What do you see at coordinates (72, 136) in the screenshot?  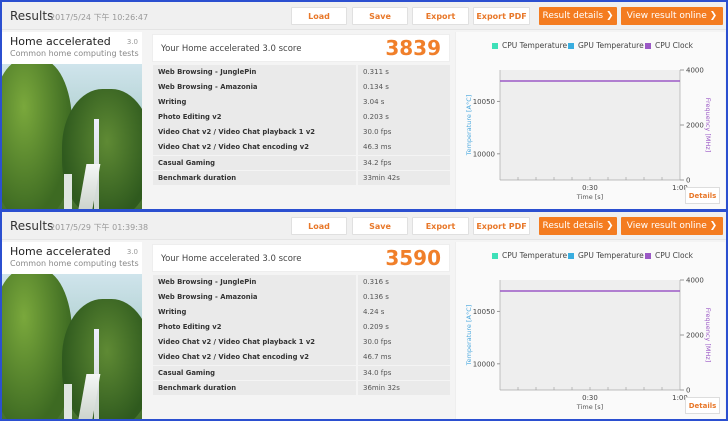 I see `waterfall-image` at bounding box center [72, 136].